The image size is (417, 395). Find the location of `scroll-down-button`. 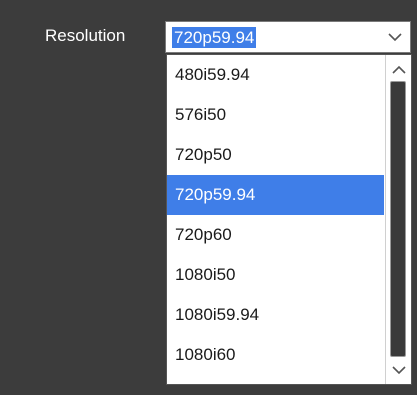

scroll-down-button is located at coordinates (398, 370).